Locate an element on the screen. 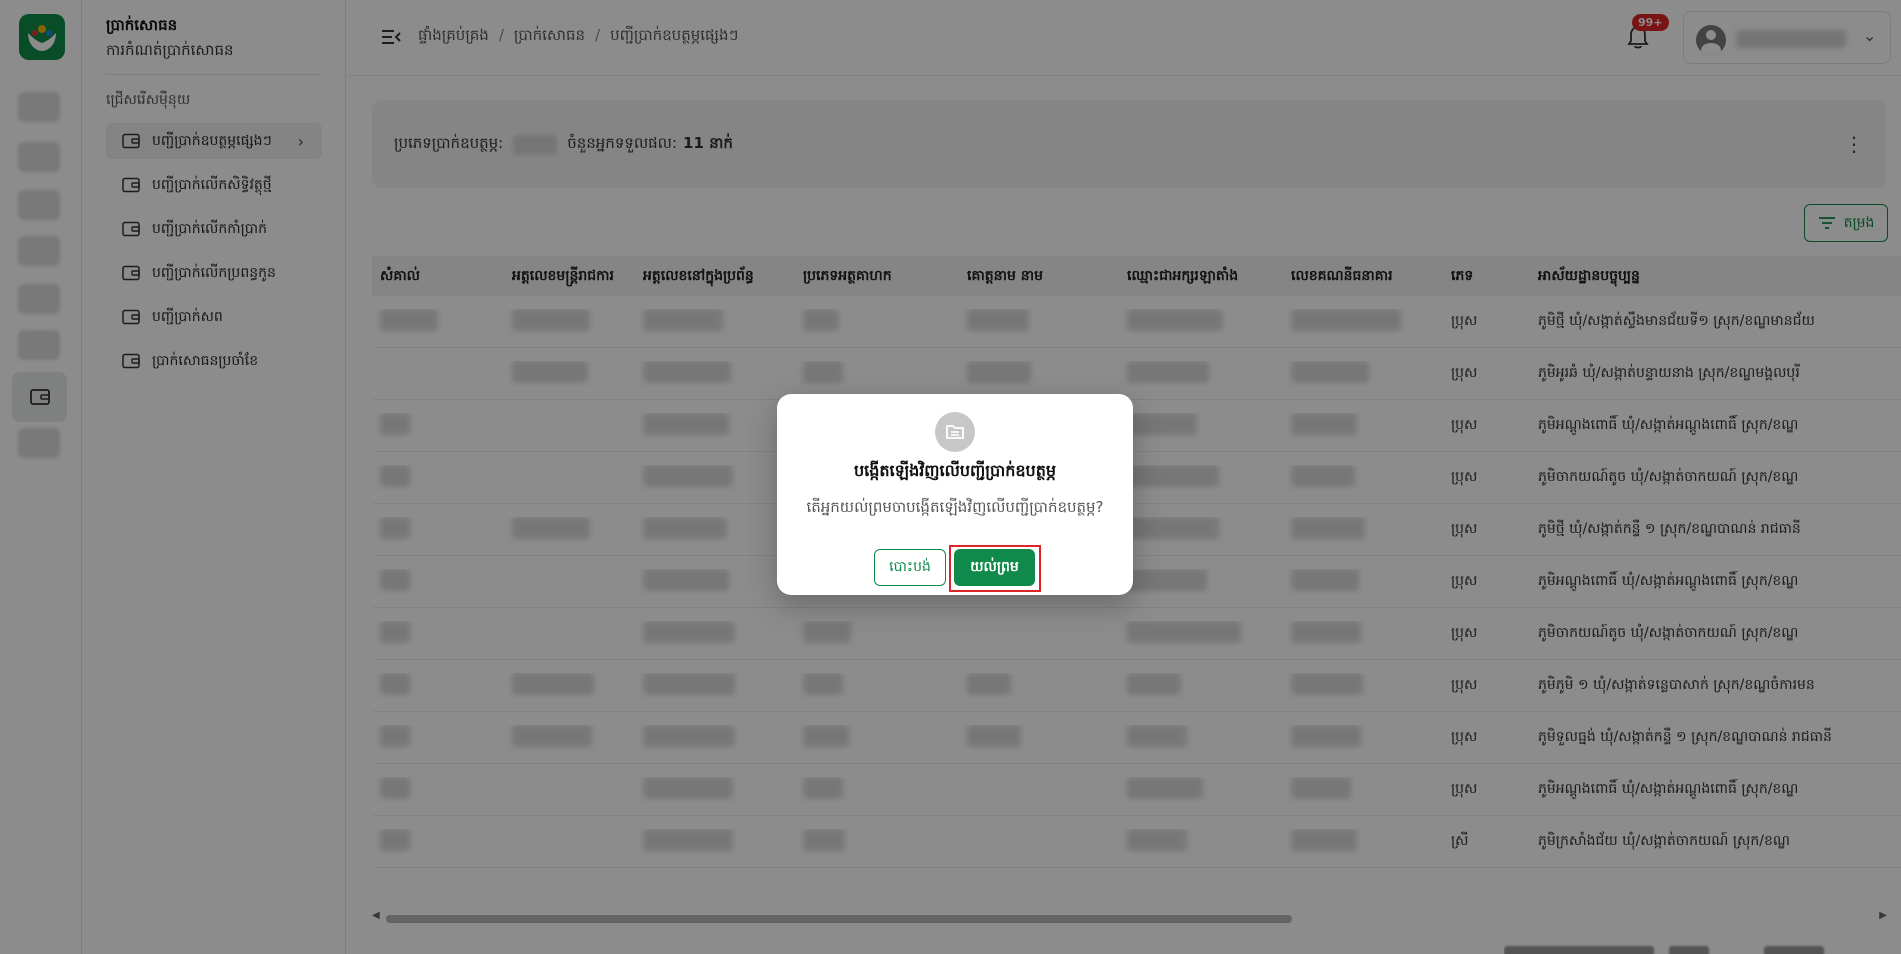 The width and height of the screenshot is (1901, 954). dialog-title: បង្កើតឡើងវិញលើបញ្ជីប្រាក់ឧបត្ថម្ភ is located at coordinates (955, 470).